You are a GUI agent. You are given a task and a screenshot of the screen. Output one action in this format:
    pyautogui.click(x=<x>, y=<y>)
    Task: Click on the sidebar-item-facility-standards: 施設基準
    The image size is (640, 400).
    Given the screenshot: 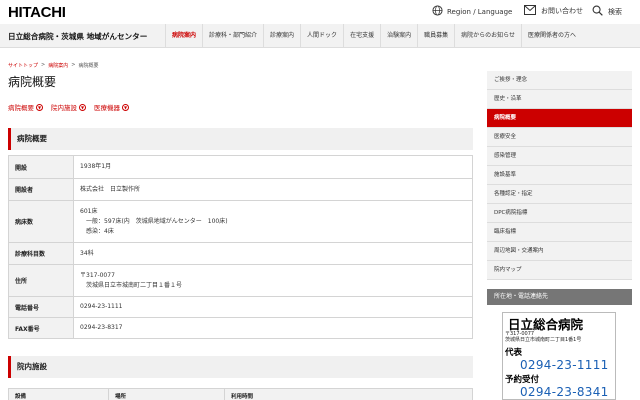 What is the action you would take?
    pyautogui.click(x=559, y=175)
    